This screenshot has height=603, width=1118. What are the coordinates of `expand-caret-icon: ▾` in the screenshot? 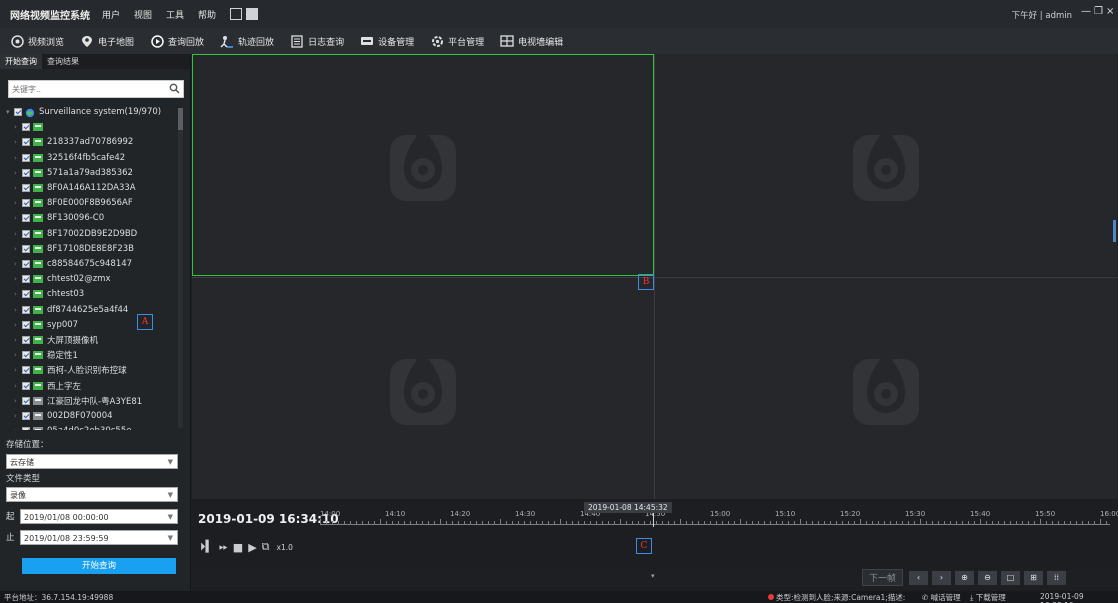 It's located at (653, 576).